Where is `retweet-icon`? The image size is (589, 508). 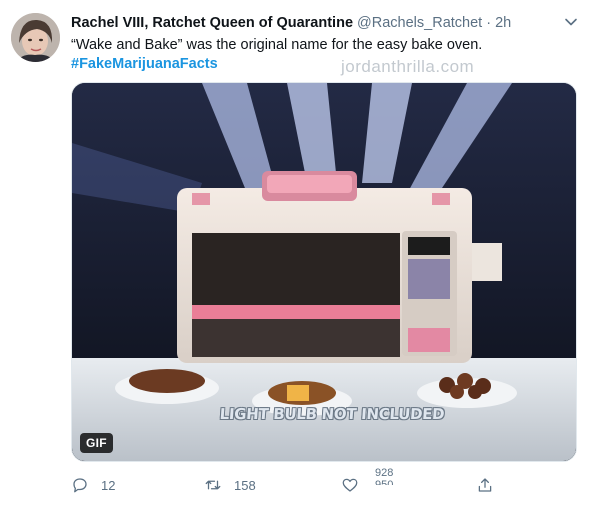 retweet-icon is located at coordinates (213, 485).